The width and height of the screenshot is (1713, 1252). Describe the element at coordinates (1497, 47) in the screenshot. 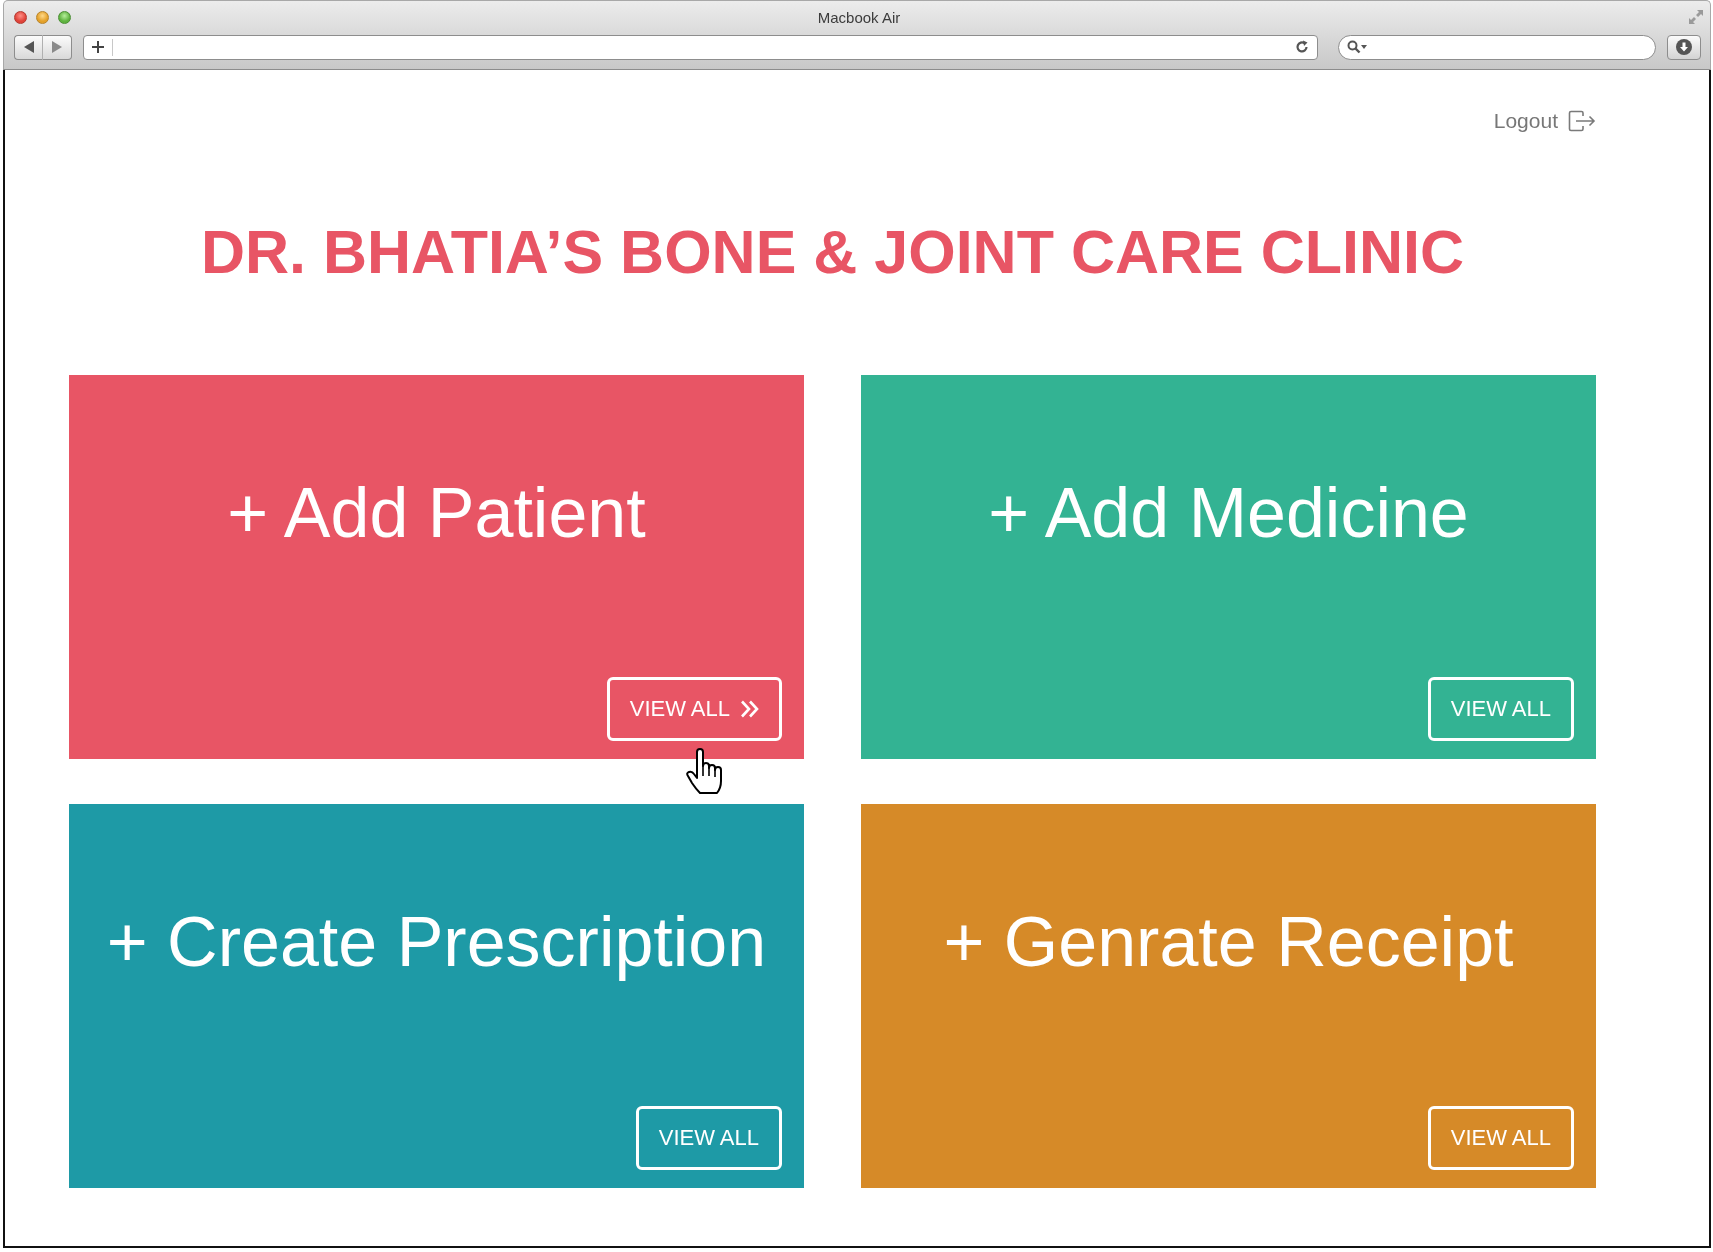

I see `search-field` at that location.